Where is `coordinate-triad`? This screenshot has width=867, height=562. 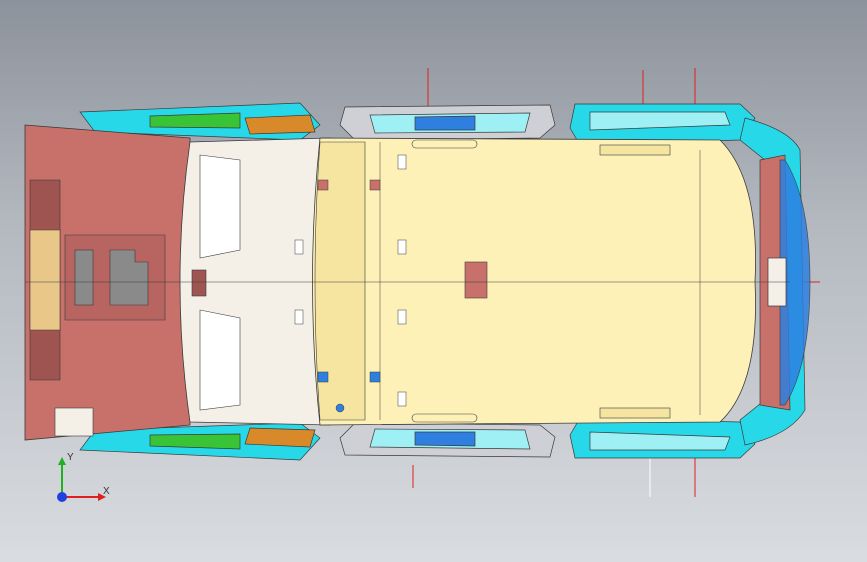 coordinate-triad is located at coordinates (81, 479).